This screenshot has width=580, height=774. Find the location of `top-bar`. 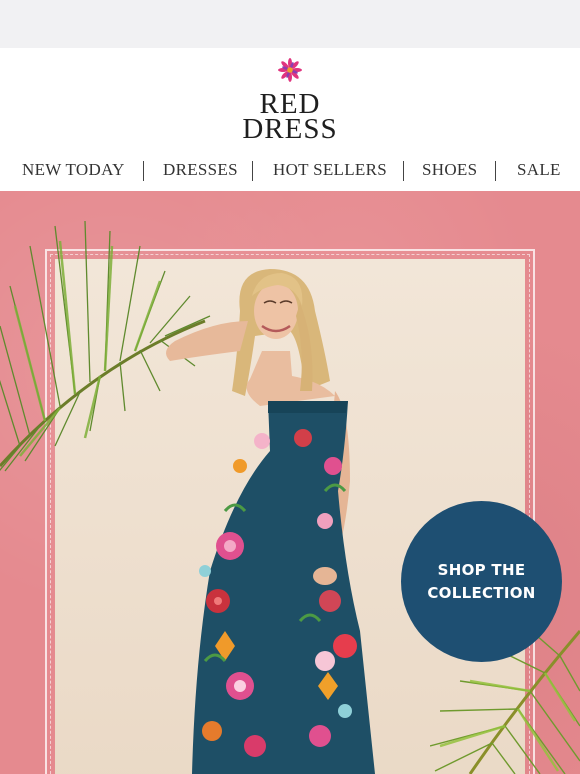

top-bar is located at coordinates (290, 24).